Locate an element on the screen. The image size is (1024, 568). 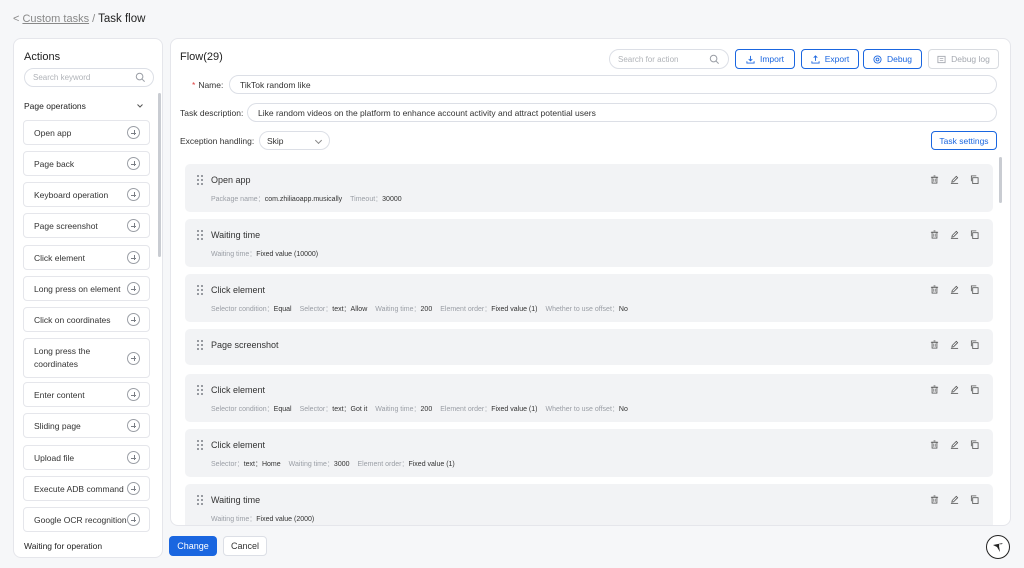
exception-handling-select: Skip is located at coordinates (294, 140).